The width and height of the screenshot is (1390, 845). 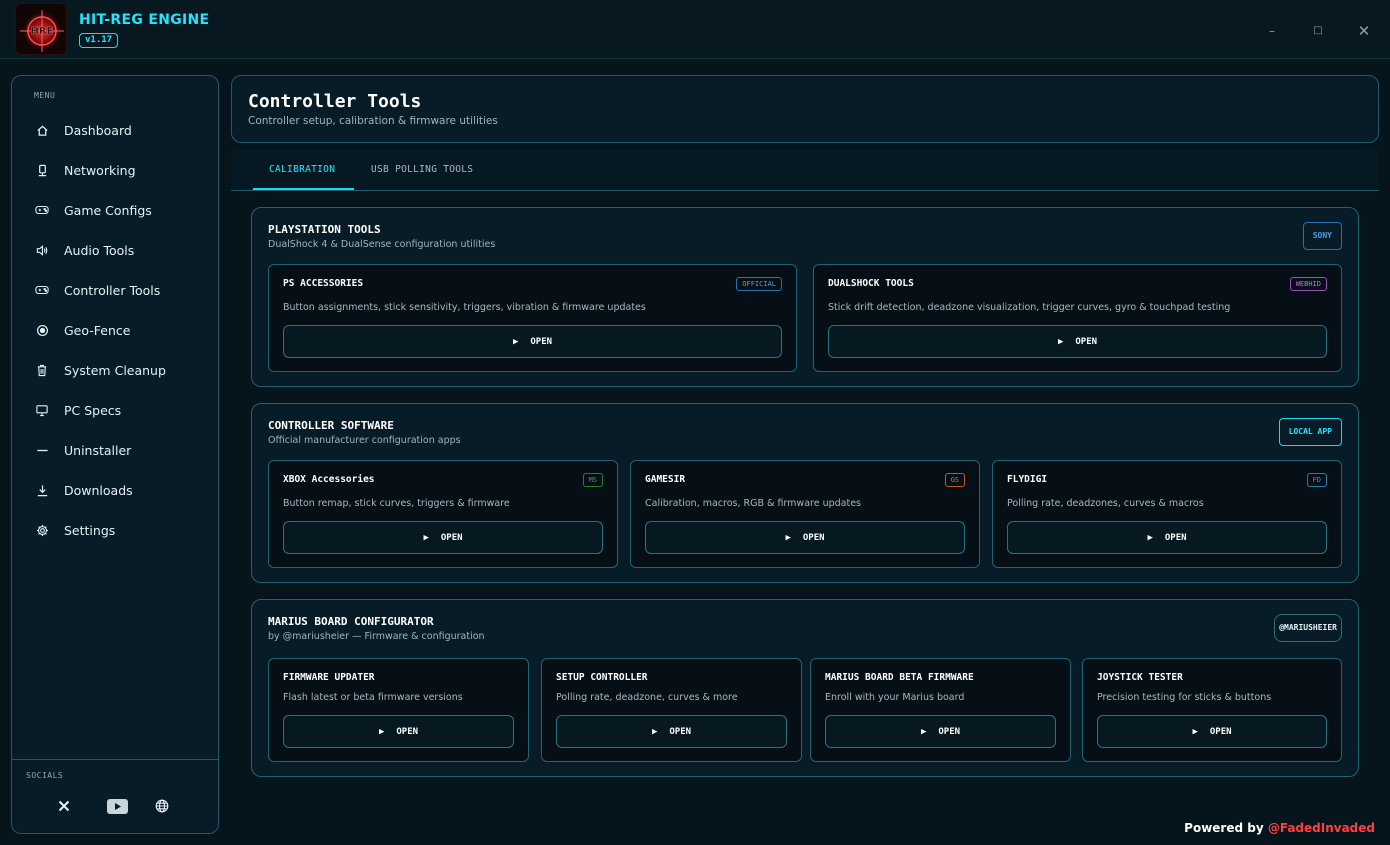 I want to click on router-icon, so click(x=42, y=170).